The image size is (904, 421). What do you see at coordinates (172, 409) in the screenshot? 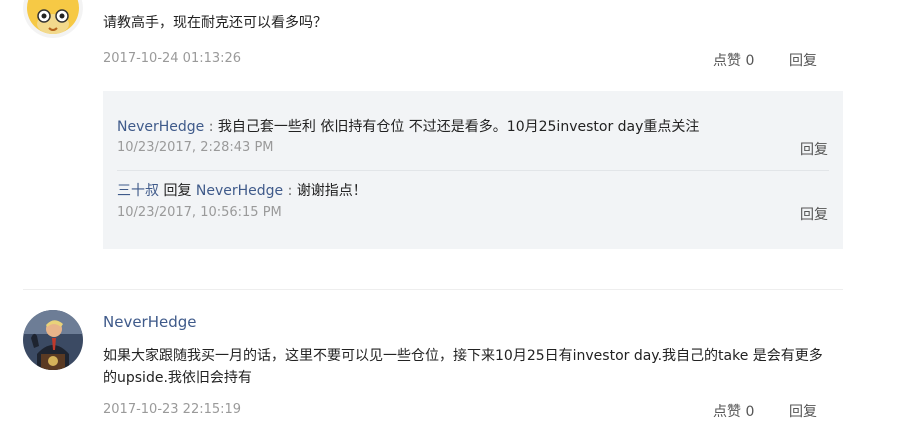
I see `comment-date: 2017-10-23 22:15:19` at bounding box center [172, 409].